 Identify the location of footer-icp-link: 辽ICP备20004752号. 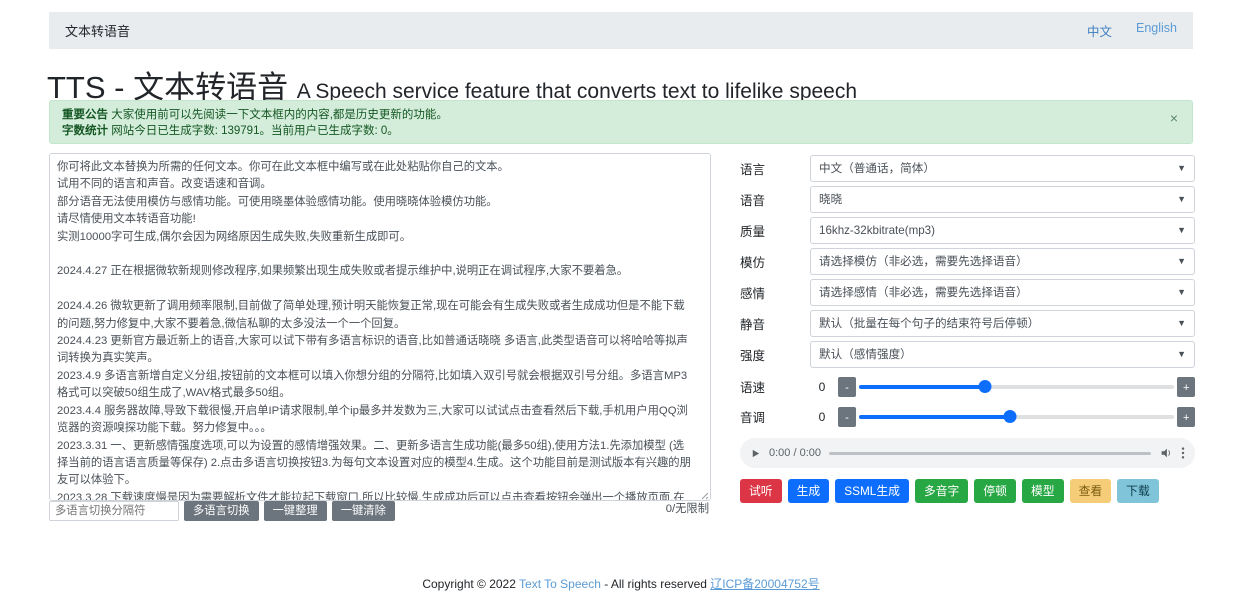
(764, 584).